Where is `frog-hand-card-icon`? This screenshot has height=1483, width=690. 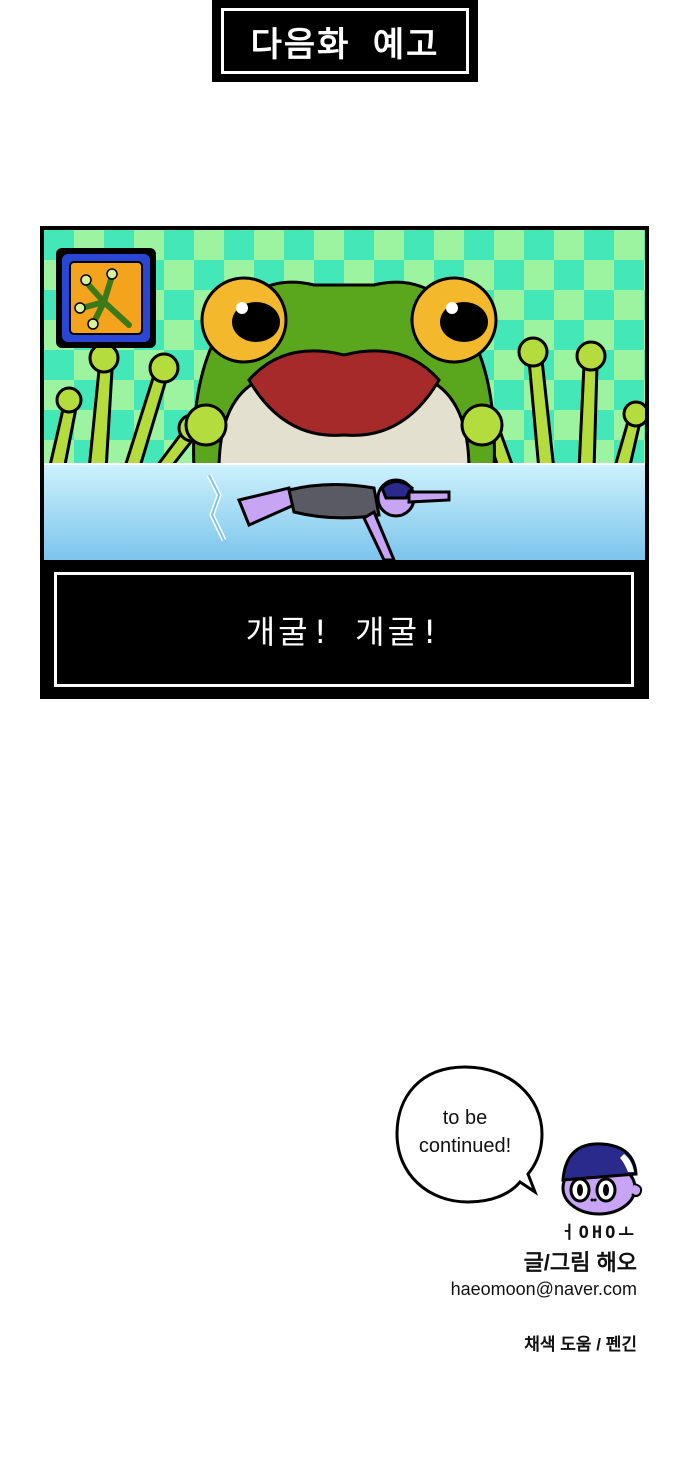
frog-hand-card-icon is located at coordinates (106, 298).